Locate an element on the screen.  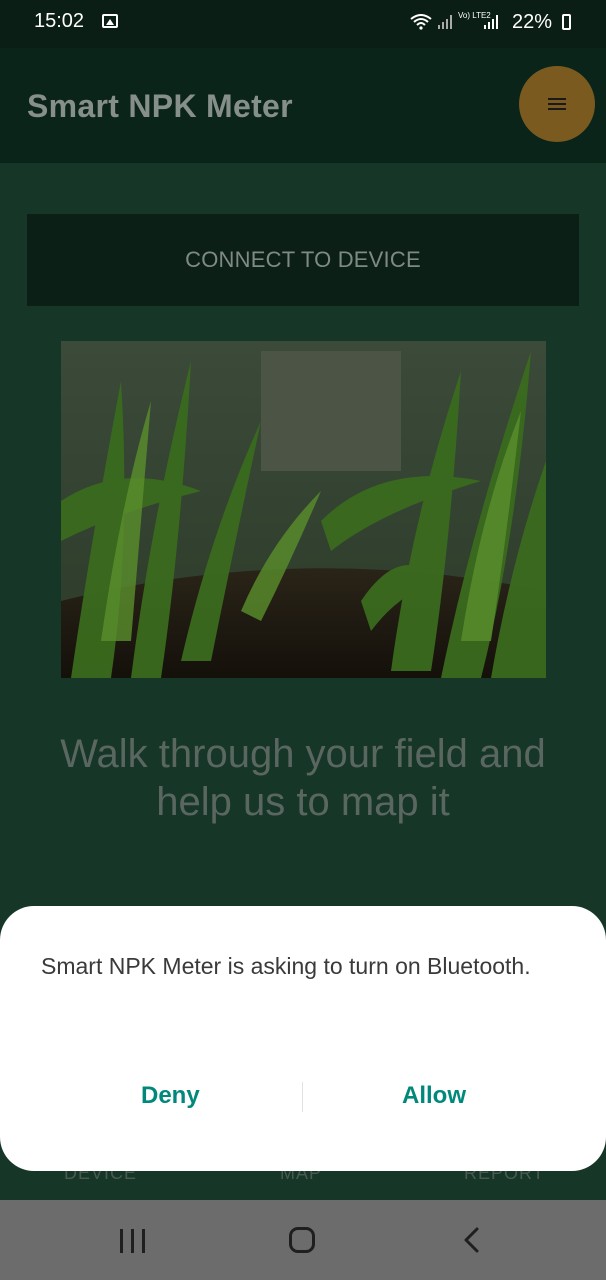
battery-percent: 22% is located at coordinates (532, 22).